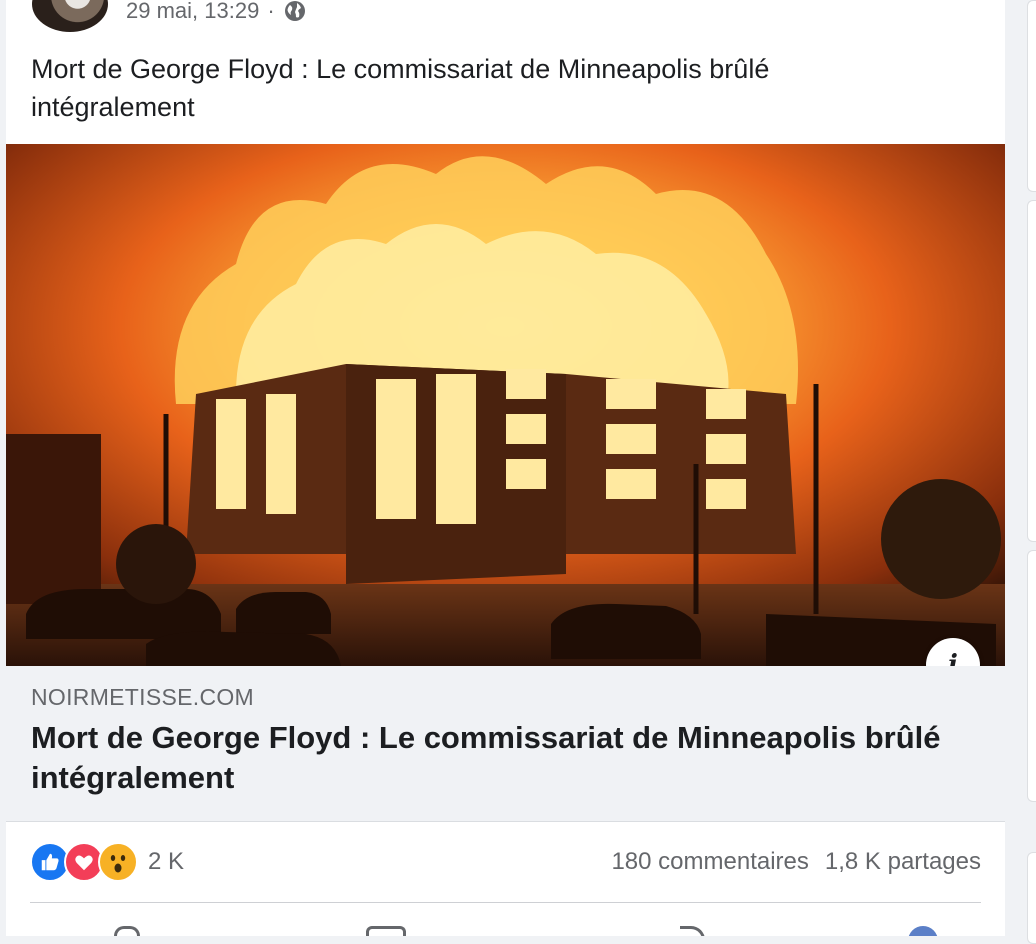  What do you see at coordinates (127, 931) in the screenshot?
I see `like-action-icon` at bounding box center [127, 931].